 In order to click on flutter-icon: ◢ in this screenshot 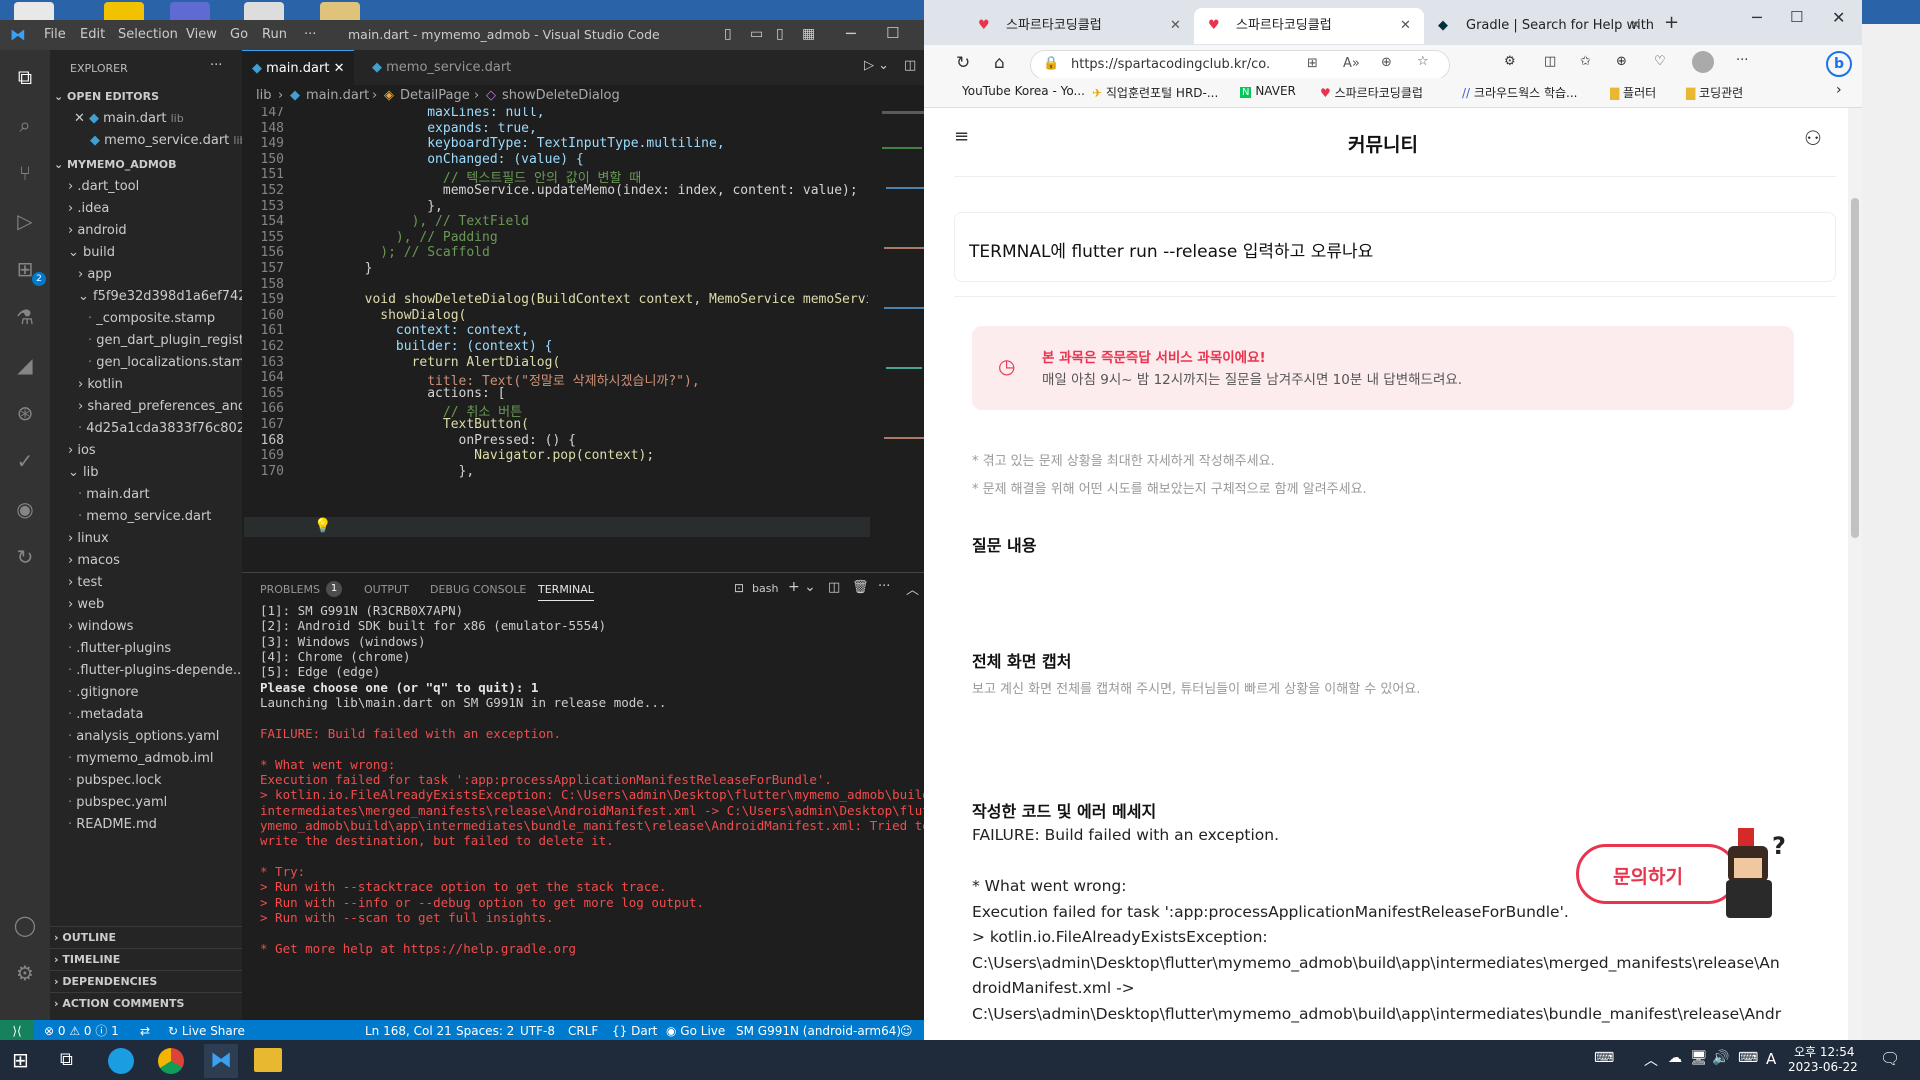, I will do `click(25, 365)`.